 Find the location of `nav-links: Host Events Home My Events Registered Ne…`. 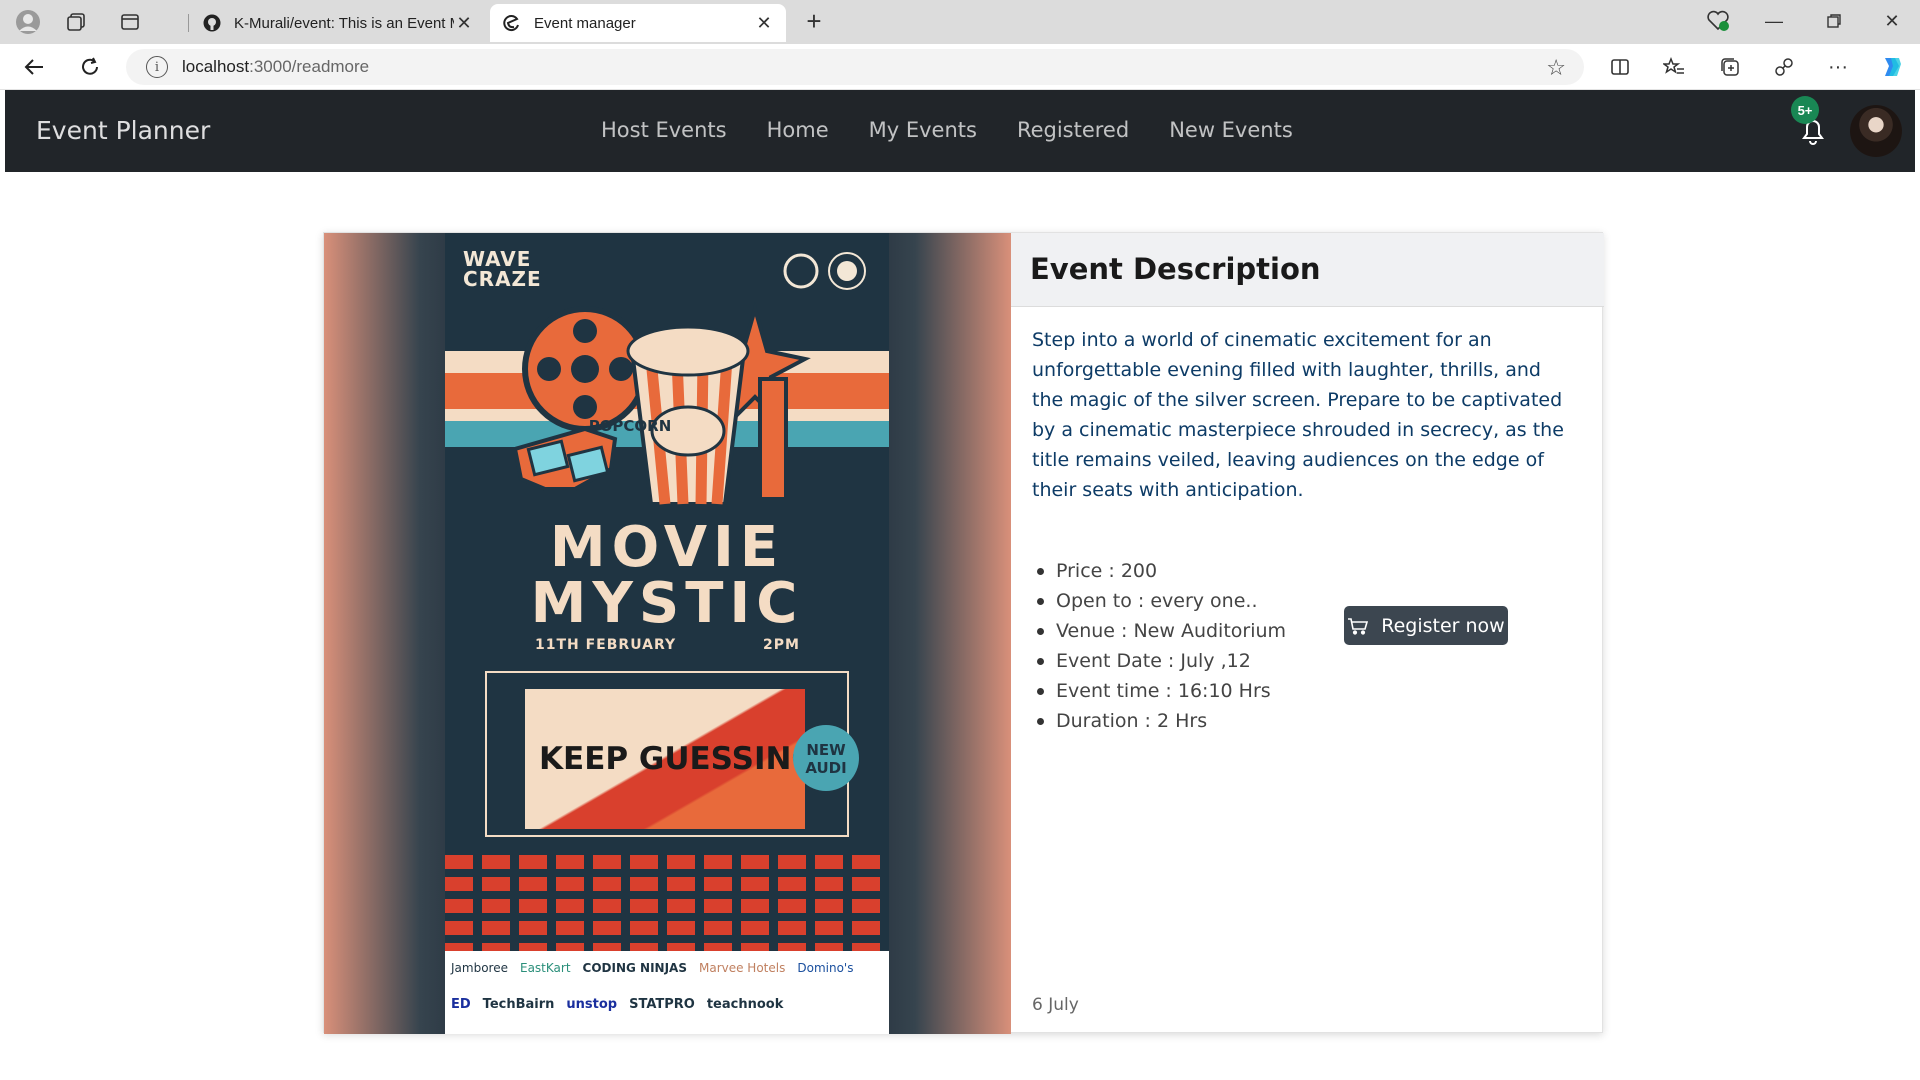

nav-links: Host Events Home My Events Registered Ne… is located at coordinates (967, 130).